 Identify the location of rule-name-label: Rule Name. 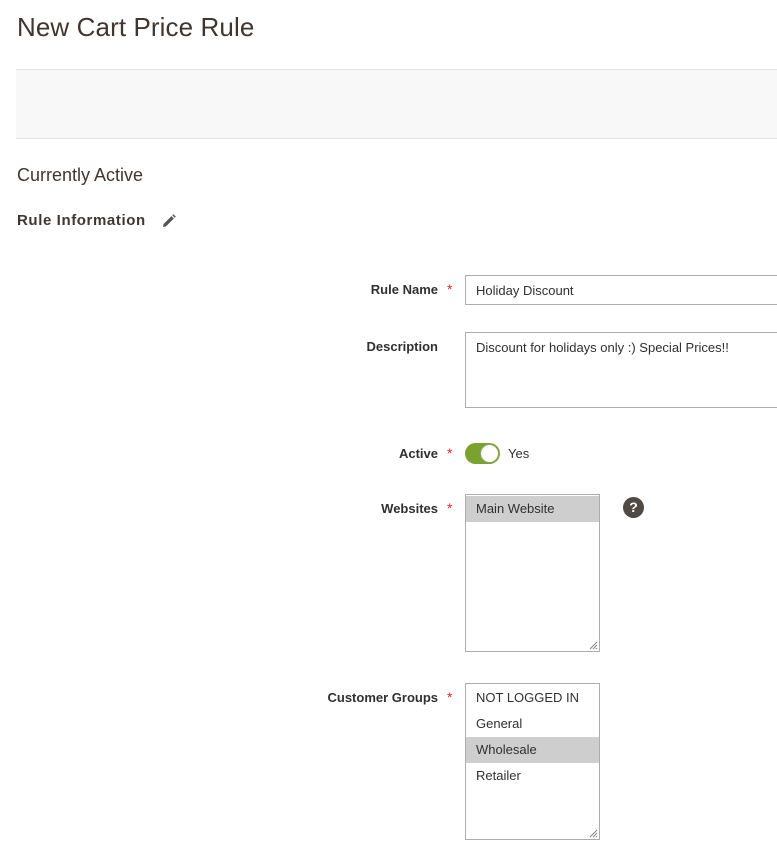
(404, 289).